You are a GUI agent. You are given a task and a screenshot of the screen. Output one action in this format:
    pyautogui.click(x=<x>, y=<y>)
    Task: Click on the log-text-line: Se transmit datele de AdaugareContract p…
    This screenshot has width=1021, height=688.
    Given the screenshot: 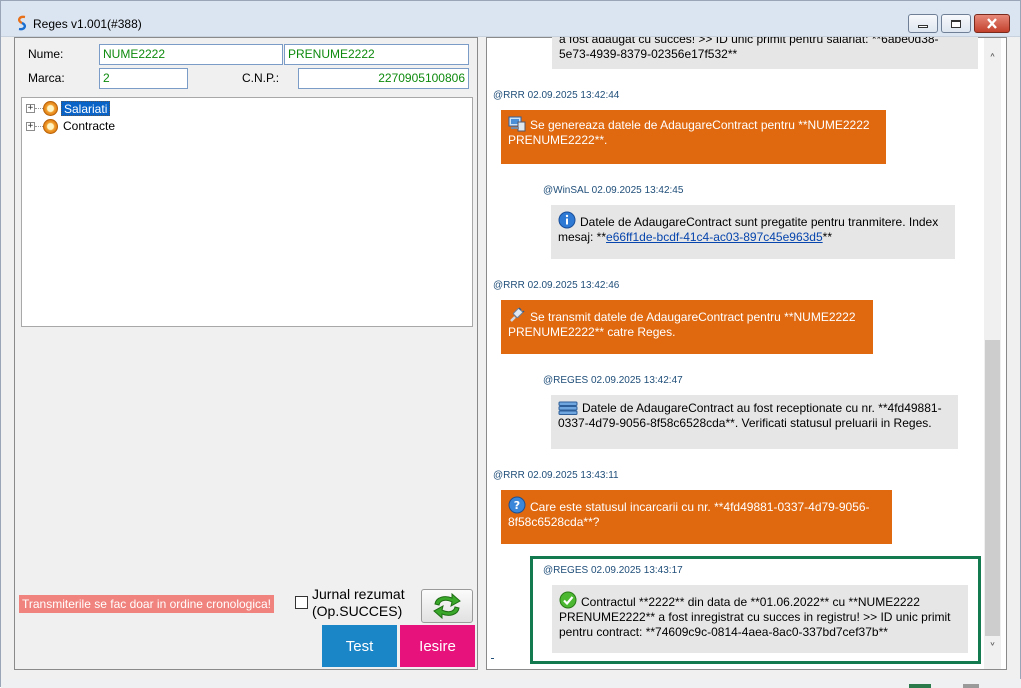 What is the action you would take?
    pyautogui.click(x=693, y=317)
    